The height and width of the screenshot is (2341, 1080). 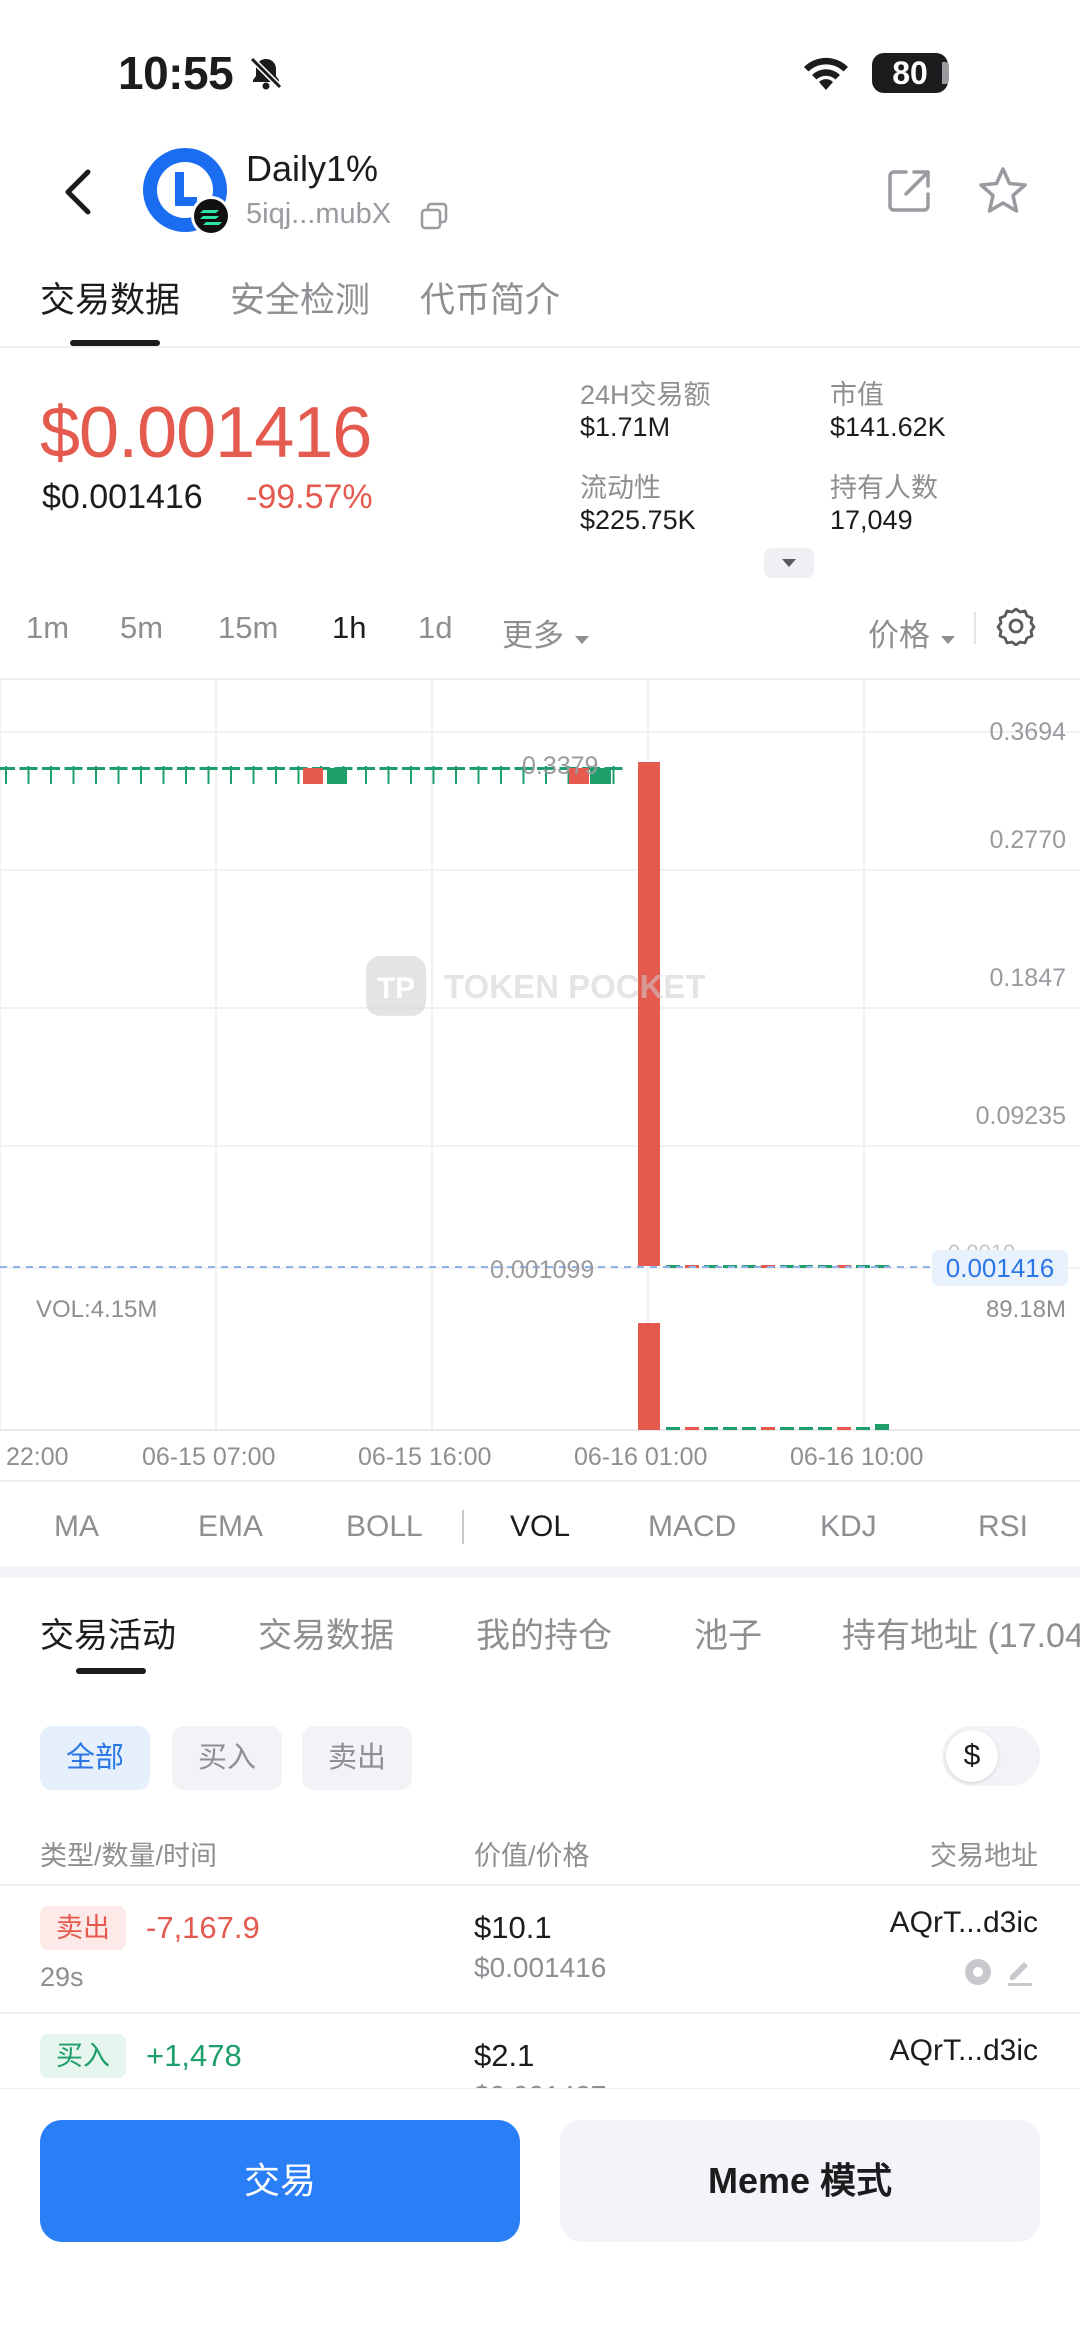 I want to click on tab-trade-stats: 交易数据, so click(x=326, y=1632).